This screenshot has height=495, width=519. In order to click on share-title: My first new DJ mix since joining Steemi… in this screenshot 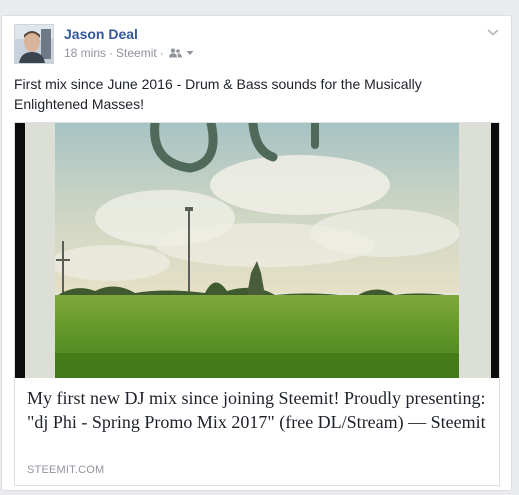, I will do `click(257, 410)`.